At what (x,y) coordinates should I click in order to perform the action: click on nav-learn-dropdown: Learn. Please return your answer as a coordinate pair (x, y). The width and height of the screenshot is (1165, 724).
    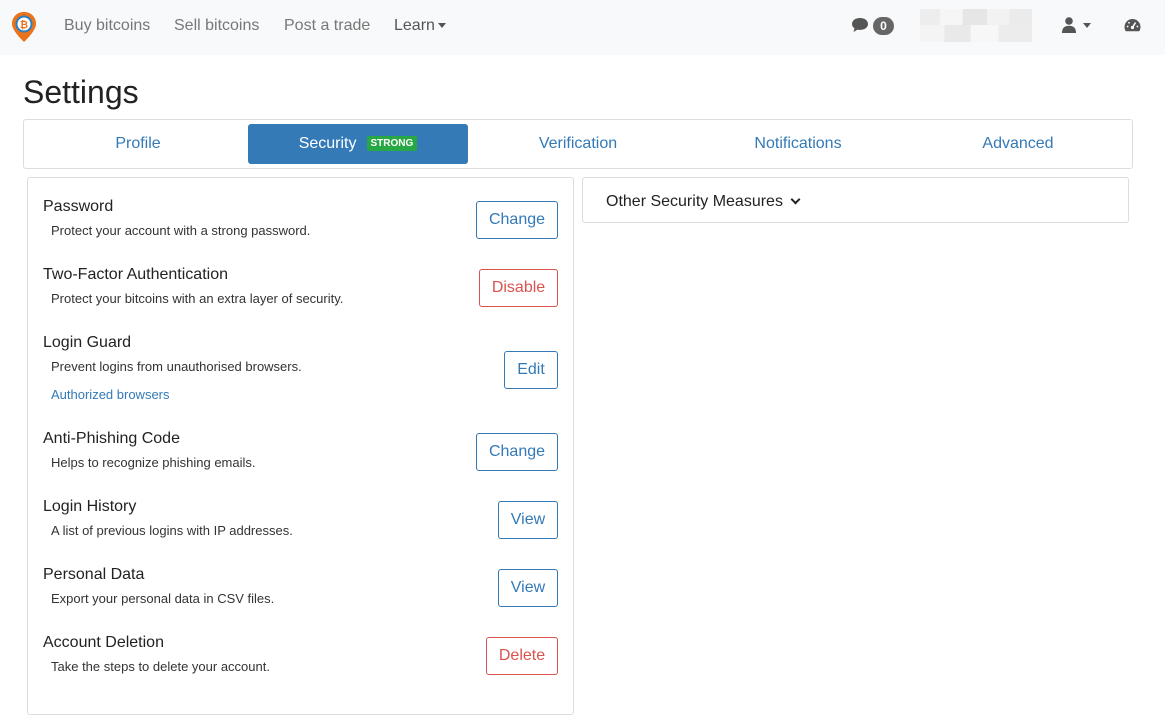
    Looking at the image, I should click on (420, 26).